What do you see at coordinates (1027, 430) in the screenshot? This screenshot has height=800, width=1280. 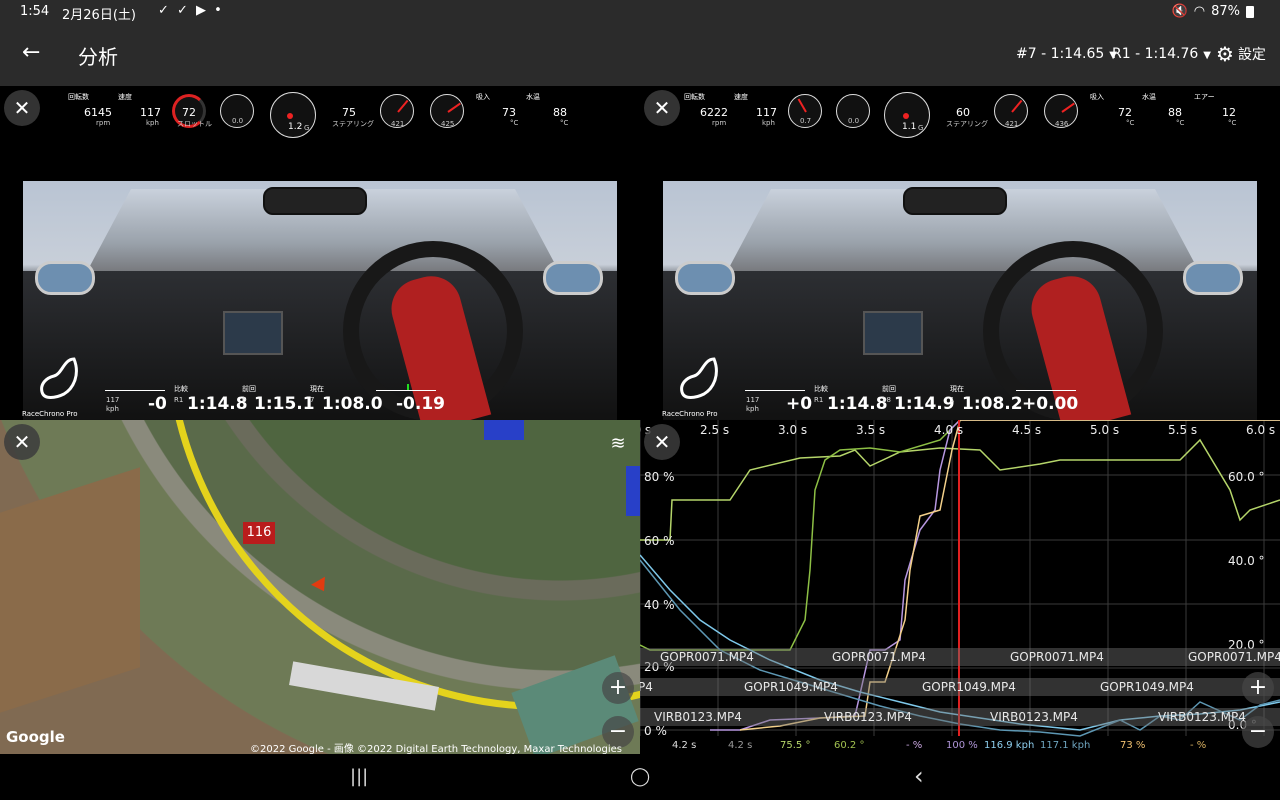 I see `x-axis-tick: 4.5 s` at bounding box center [1027, 430].